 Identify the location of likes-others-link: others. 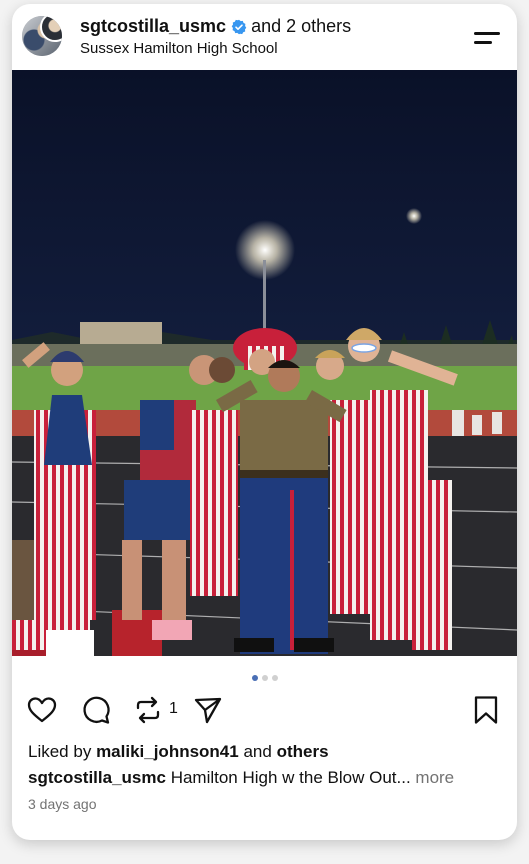
(303, 751).